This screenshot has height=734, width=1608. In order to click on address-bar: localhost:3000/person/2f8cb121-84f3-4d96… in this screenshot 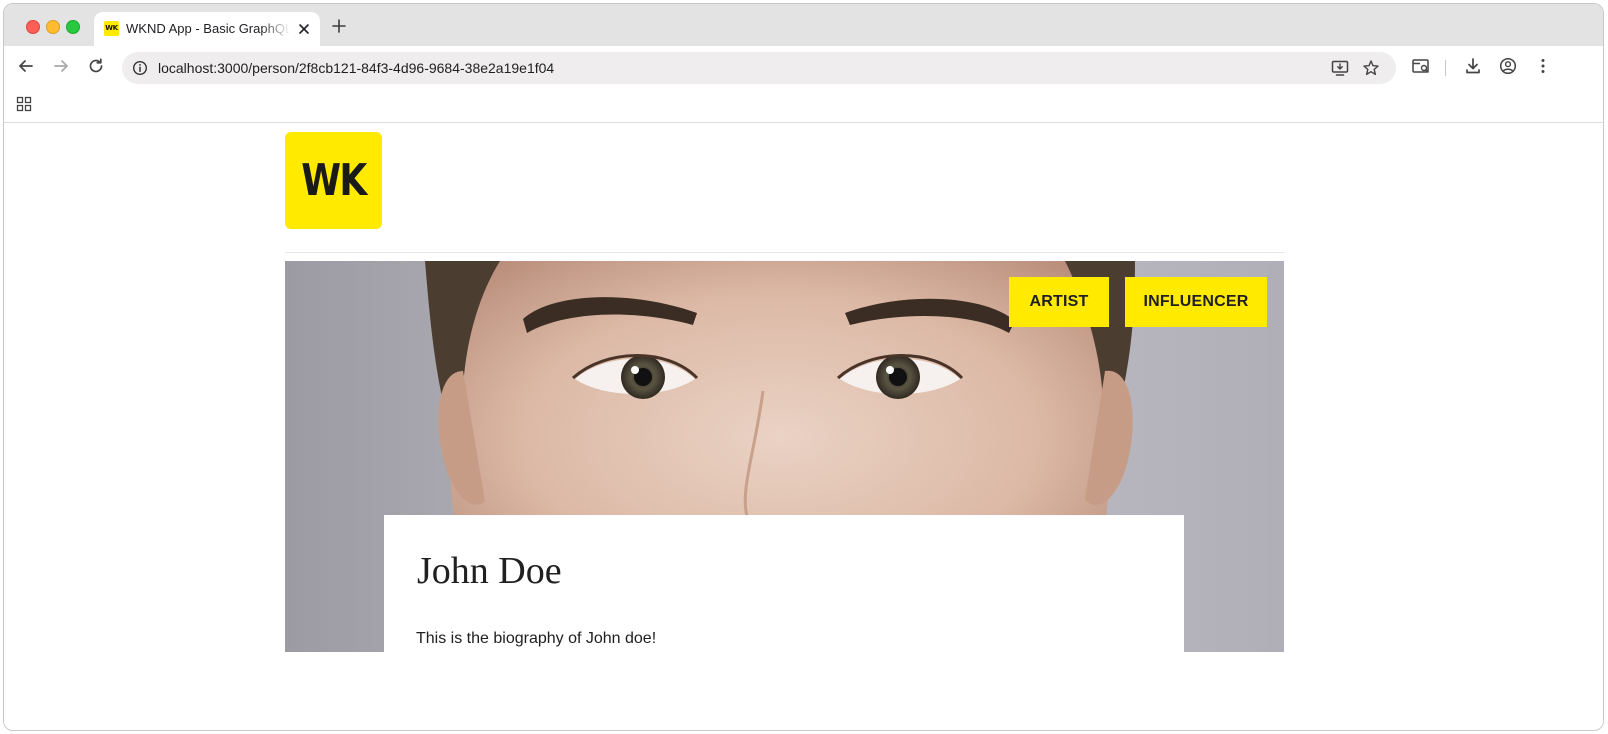, I will do `click(759, 68)`.